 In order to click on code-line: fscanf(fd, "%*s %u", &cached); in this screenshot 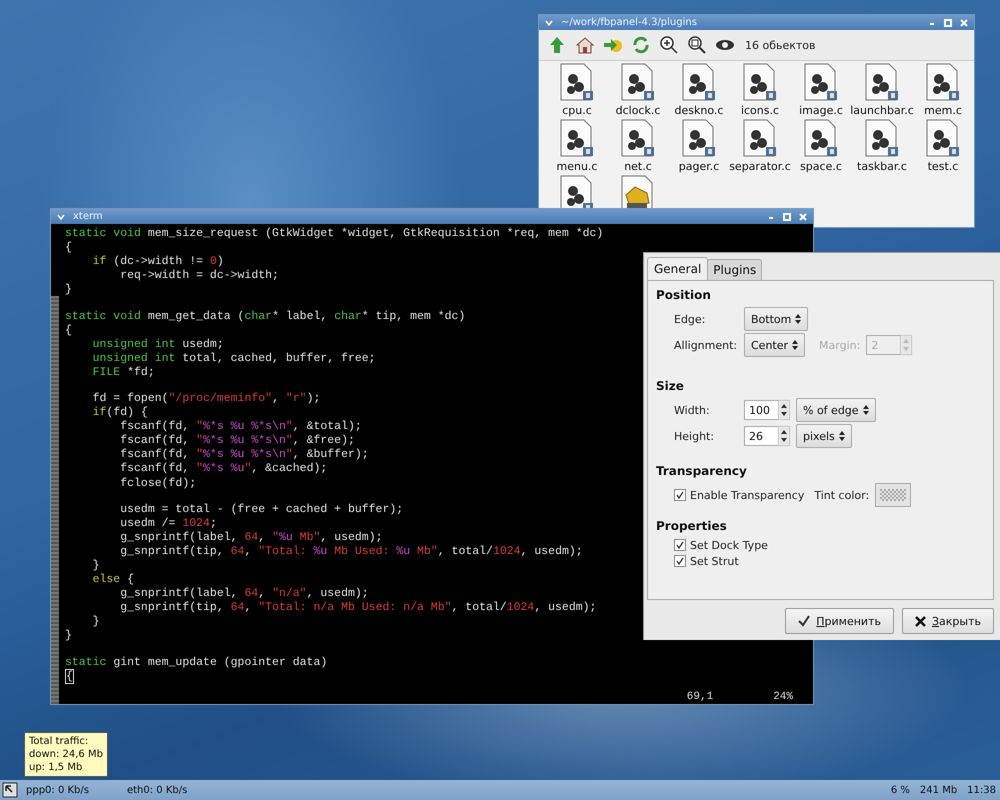, I will do `click(223, 469)`.